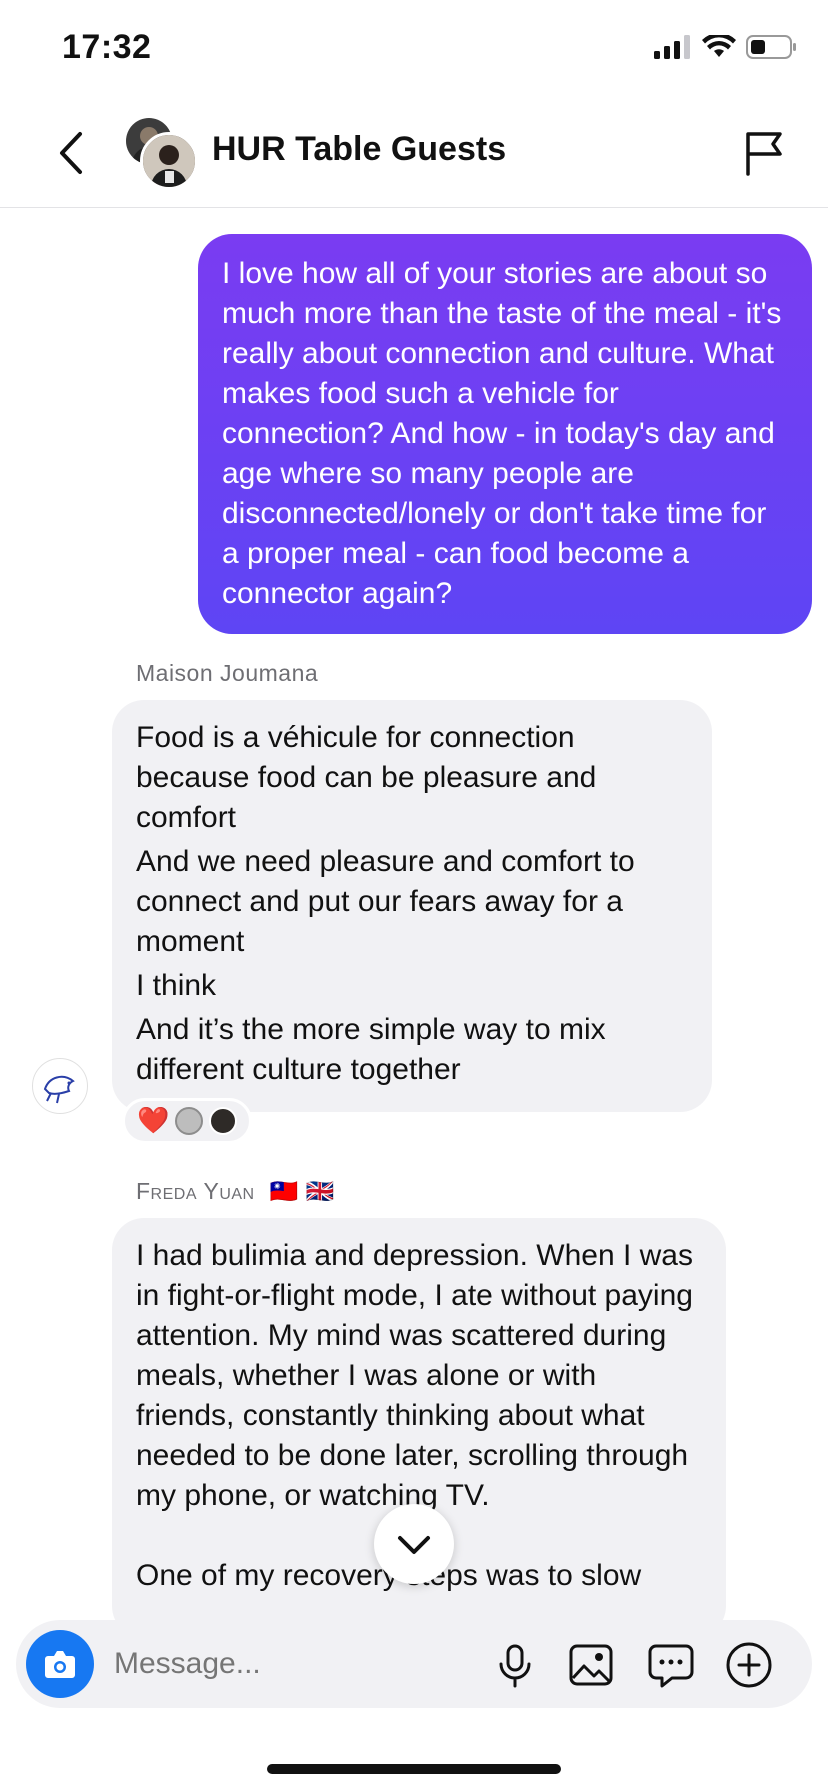 Image resolution: width=828 pixels, height=1792 pixels. I want to click on sender-name-row: Freda Yuan 🇹🇼 🇬🇧, so click(235, 1191).